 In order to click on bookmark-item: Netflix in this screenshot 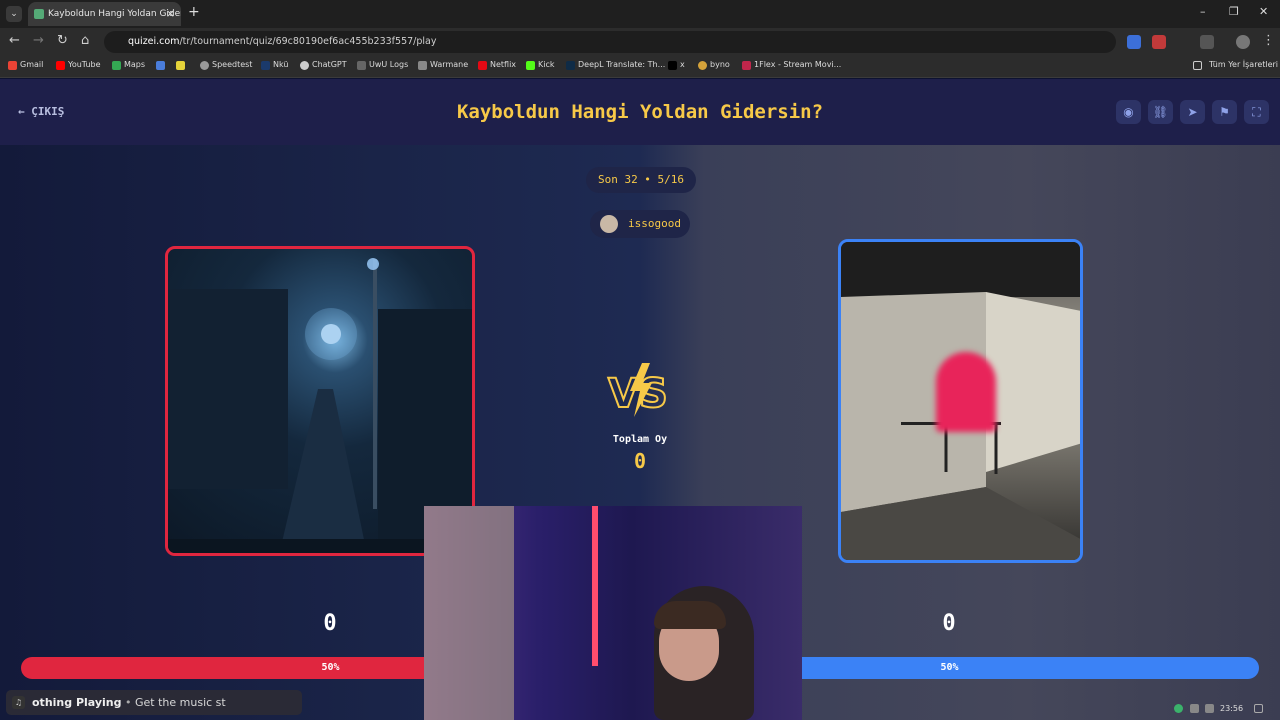, I will do `click(497, 65)`.